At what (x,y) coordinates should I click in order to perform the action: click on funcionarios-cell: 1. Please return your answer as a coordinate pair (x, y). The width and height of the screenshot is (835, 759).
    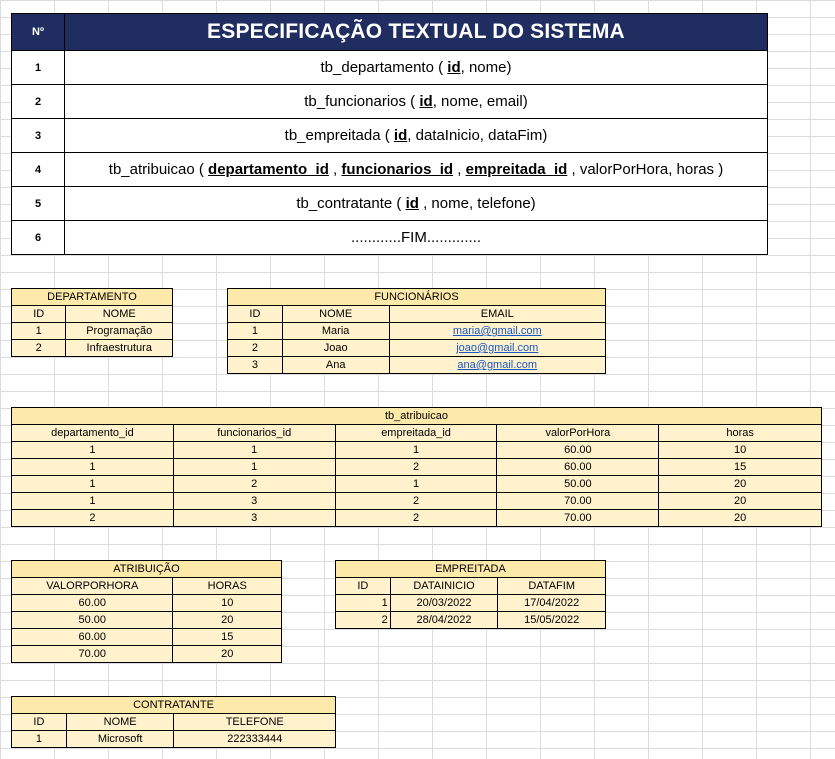
    Looking at the image, I should click on (255, 331).